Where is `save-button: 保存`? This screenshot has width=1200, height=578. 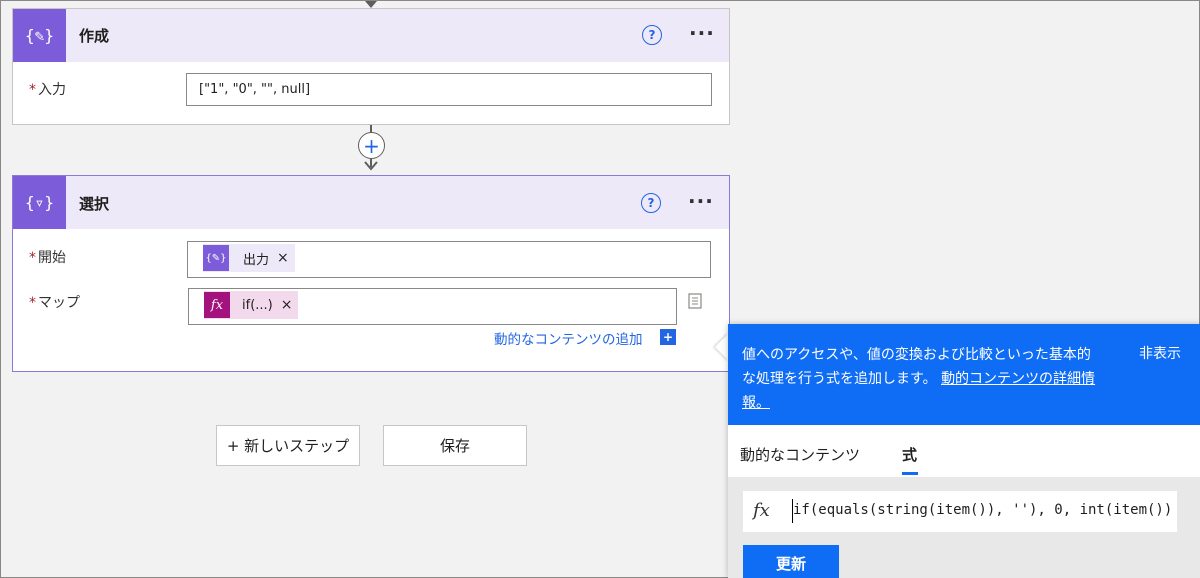 save-button: 保存 is located at coordinates (455, 445).